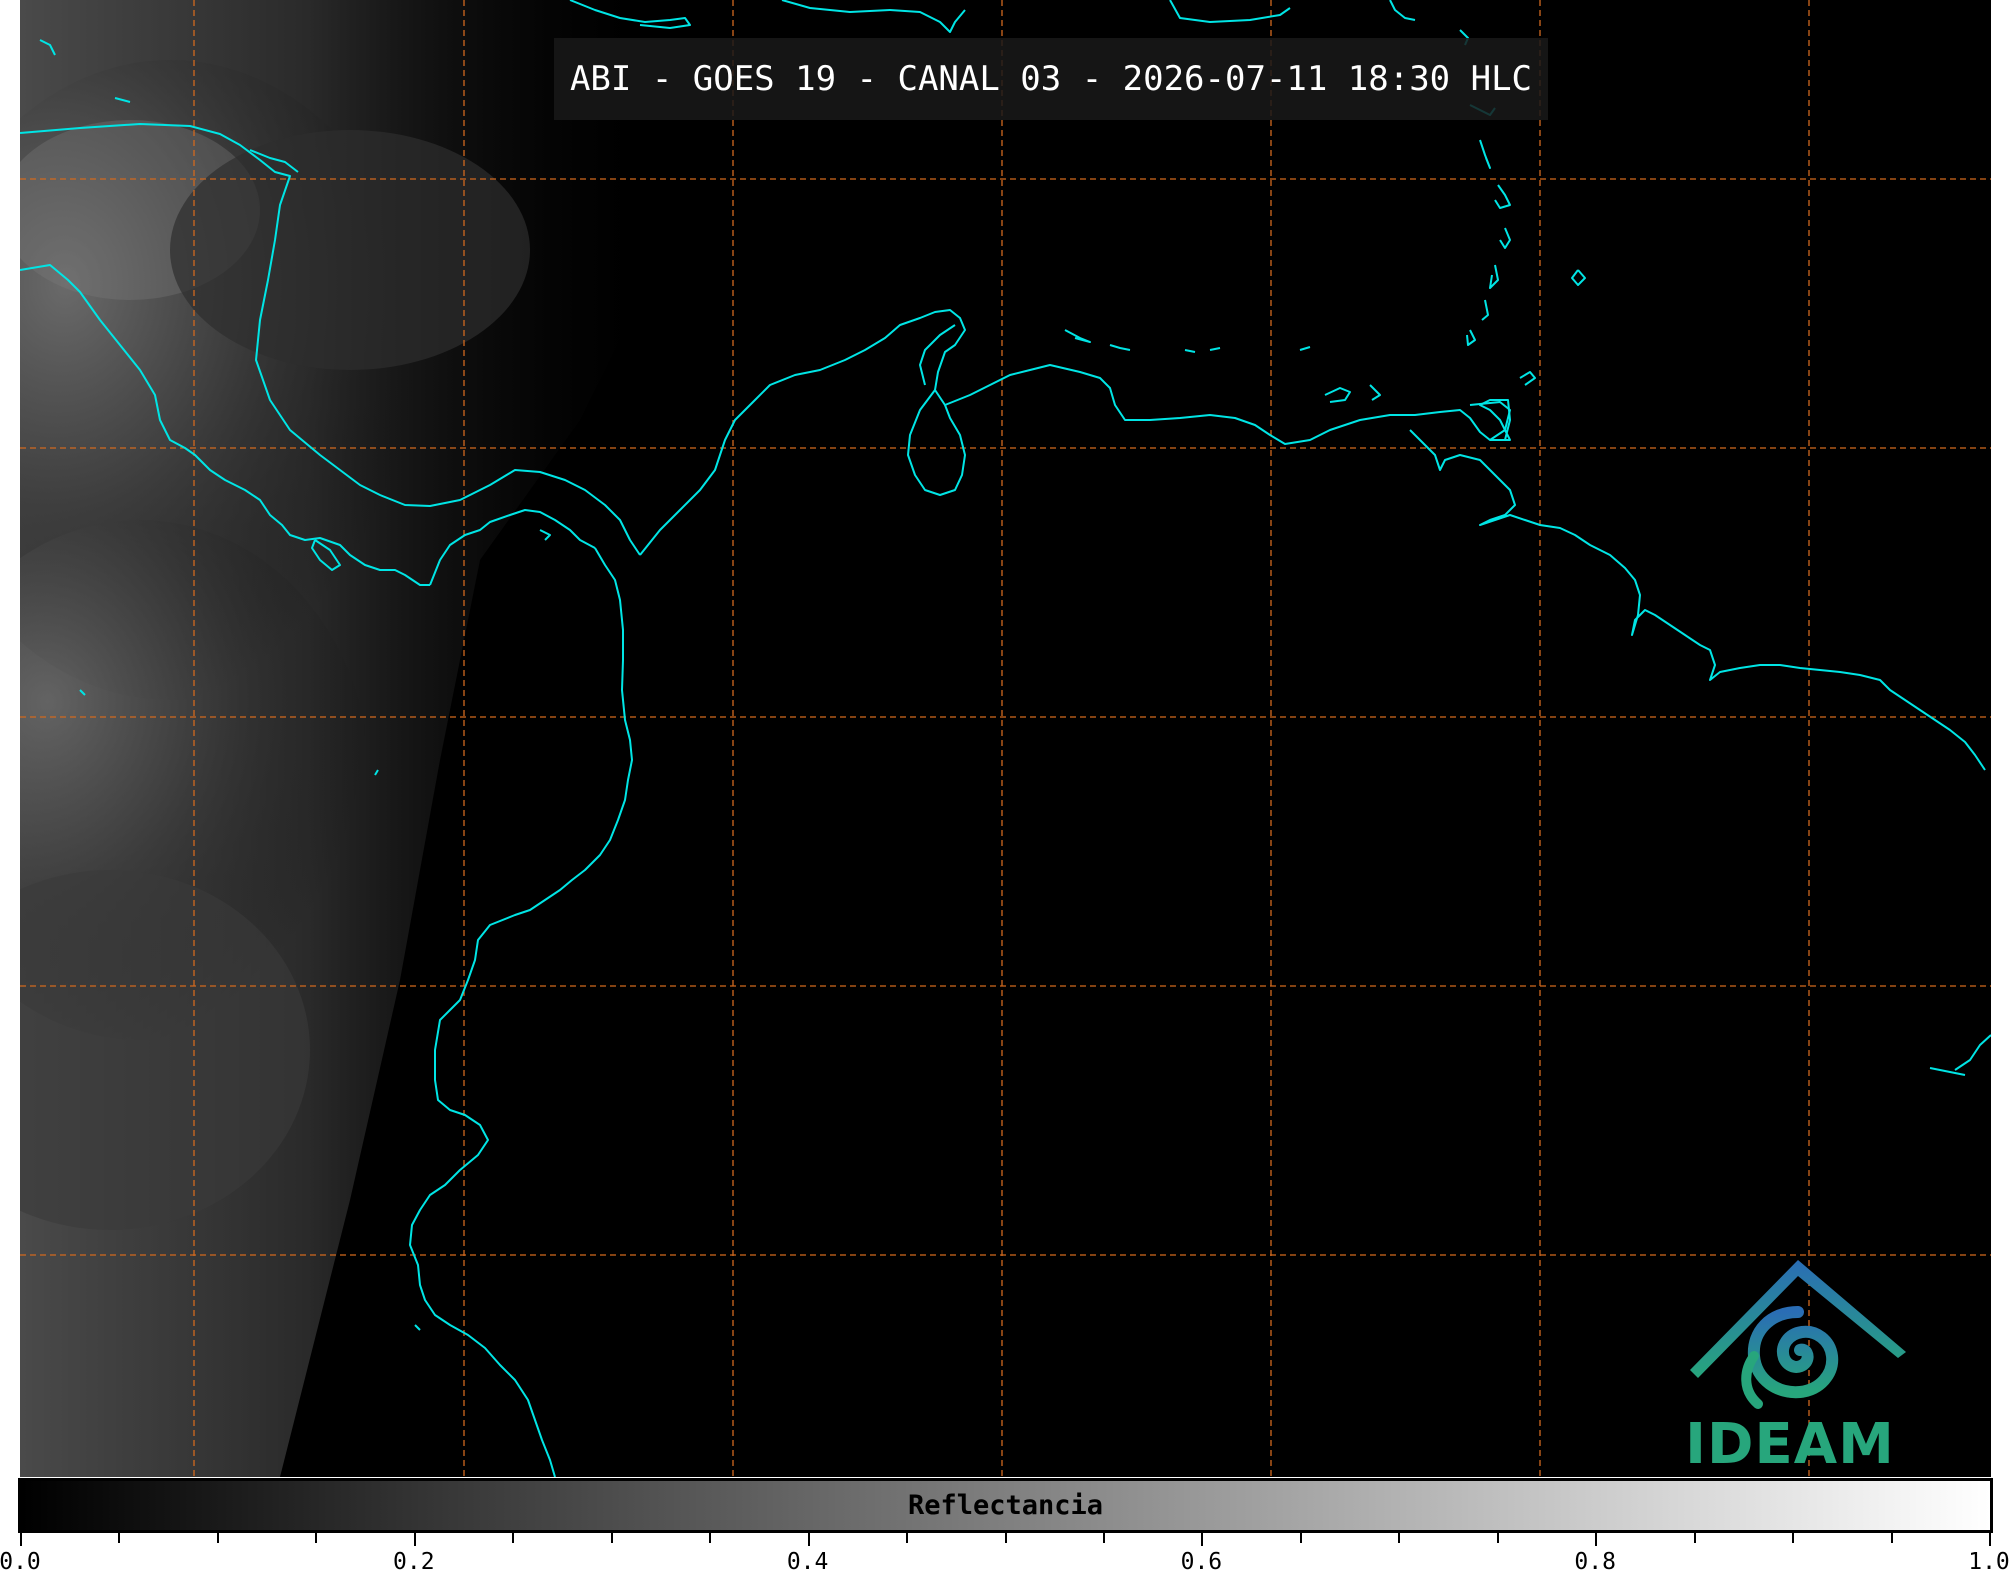 This screenshot has height=1577, width=2011. I want to click on colorbar-tick-label: 0.0, so click(20, 1562).